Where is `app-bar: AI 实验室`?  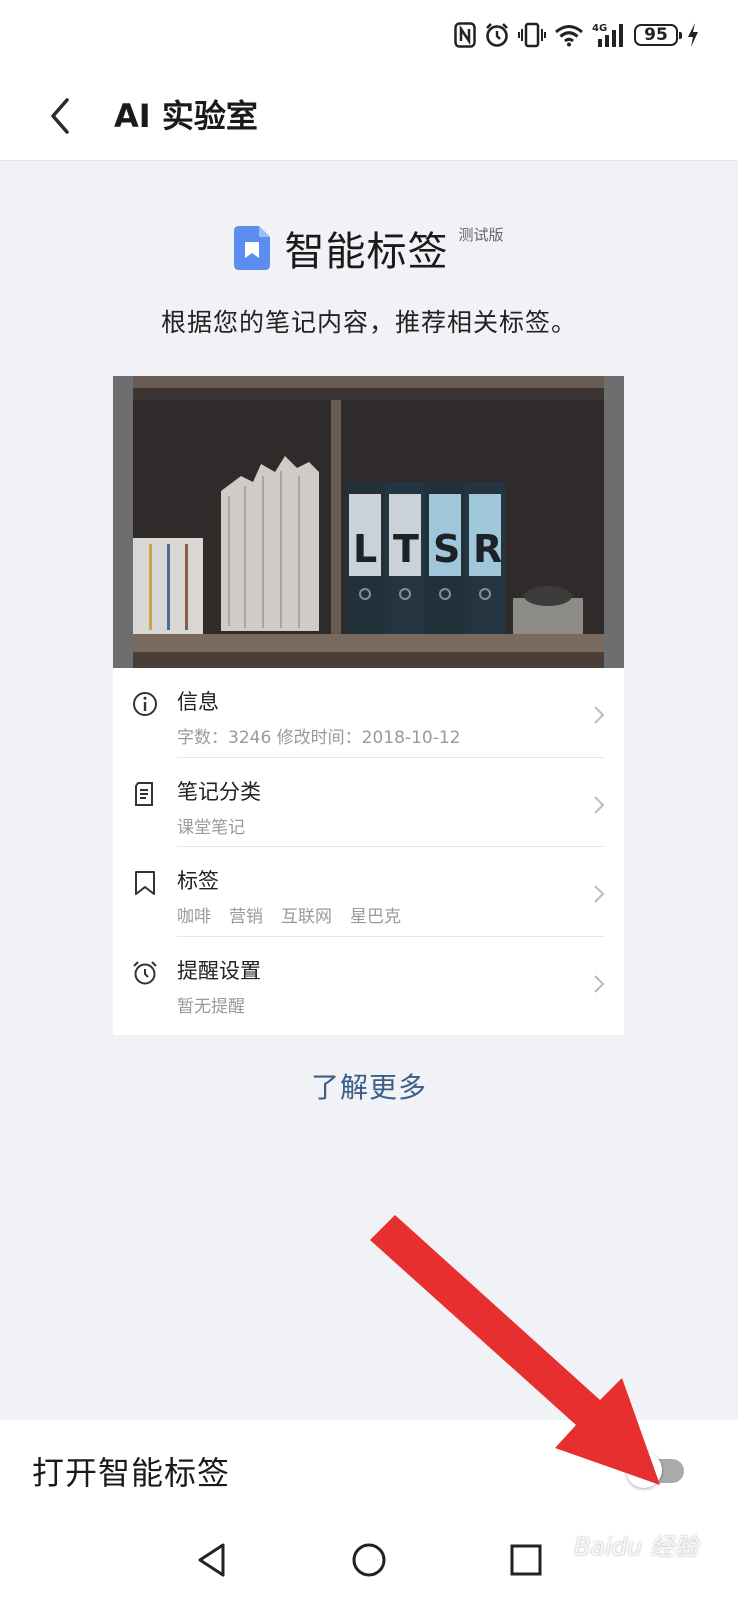
app-bar: AI 实验室 is located at coordinates (369, 116).